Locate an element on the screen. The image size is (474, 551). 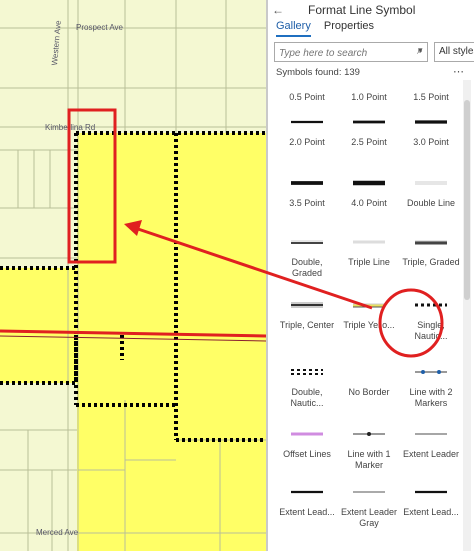
symbol-label: 0.5 Point is located at coordinates (307, 97).